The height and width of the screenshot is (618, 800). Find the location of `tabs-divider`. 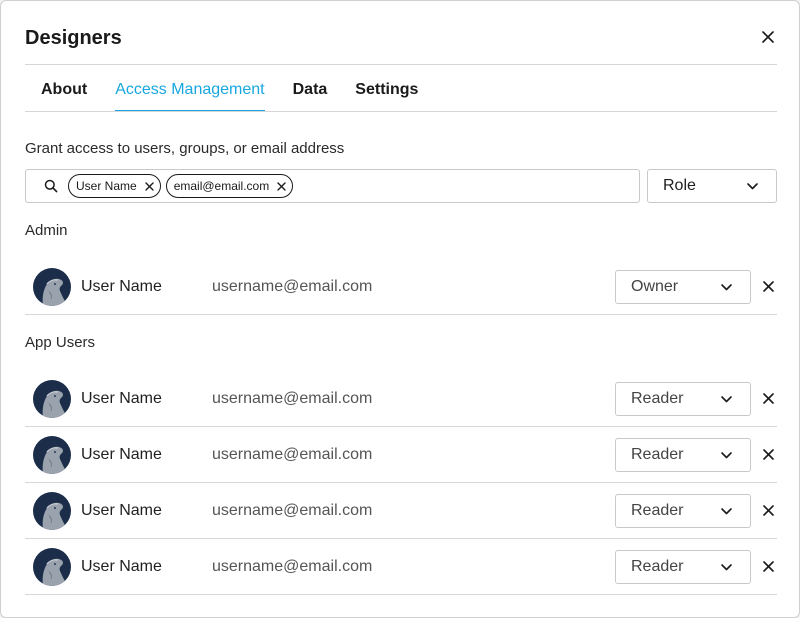

tabs-divider is located at coordinates (401, 111).